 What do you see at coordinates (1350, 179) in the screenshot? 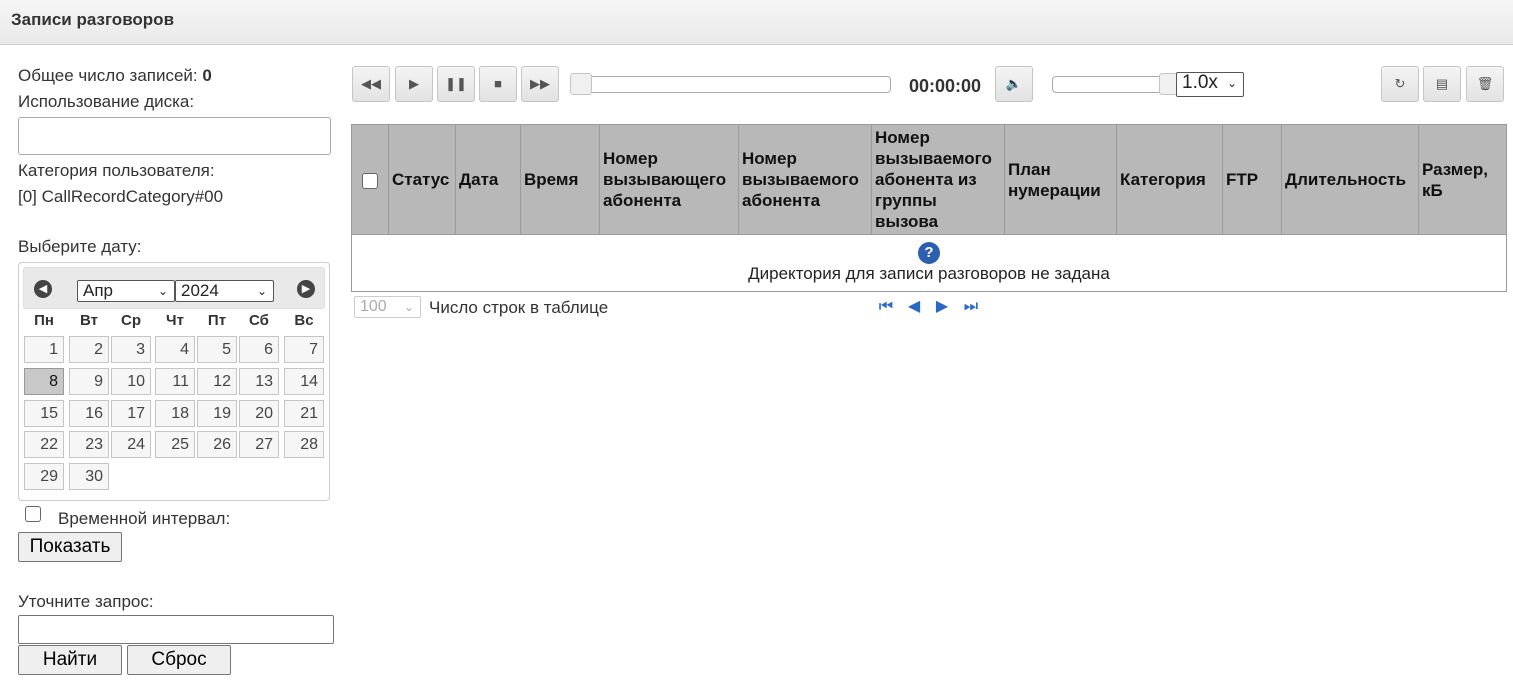
I see `col-duration: Длительность` at bounding box center [1350, 179].